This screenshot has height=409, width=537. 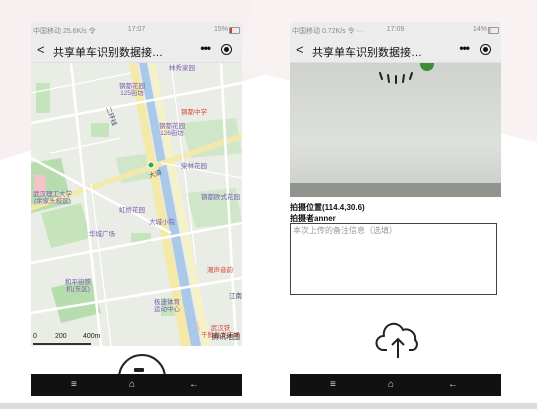 I want to click on map-label: 华城广场, so click(x=102, y=234).